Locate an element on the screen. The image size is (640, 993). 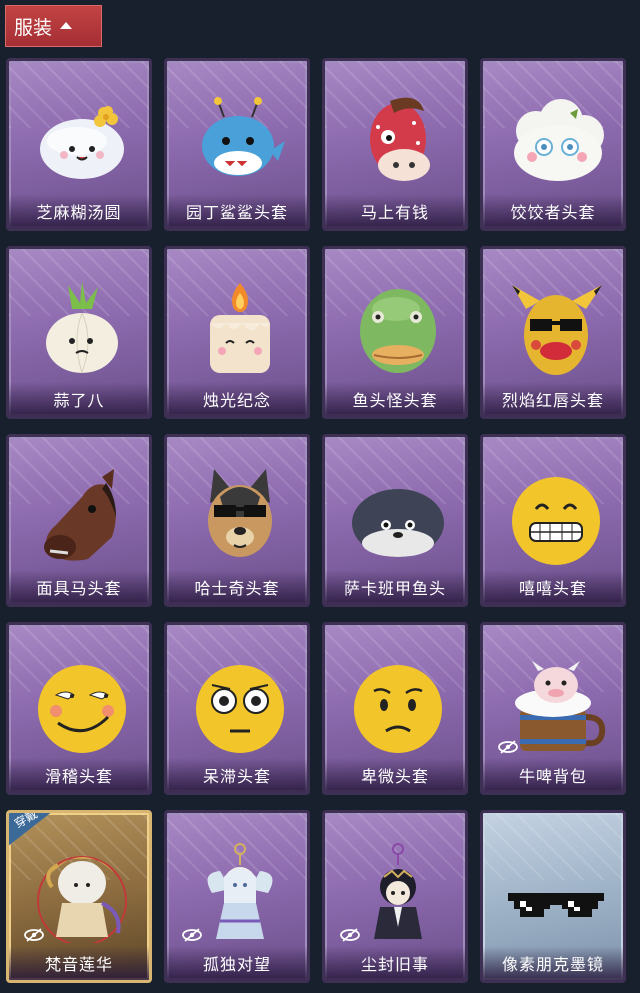
pixel-sunglasses-icon is located at coordinates (556, 905).